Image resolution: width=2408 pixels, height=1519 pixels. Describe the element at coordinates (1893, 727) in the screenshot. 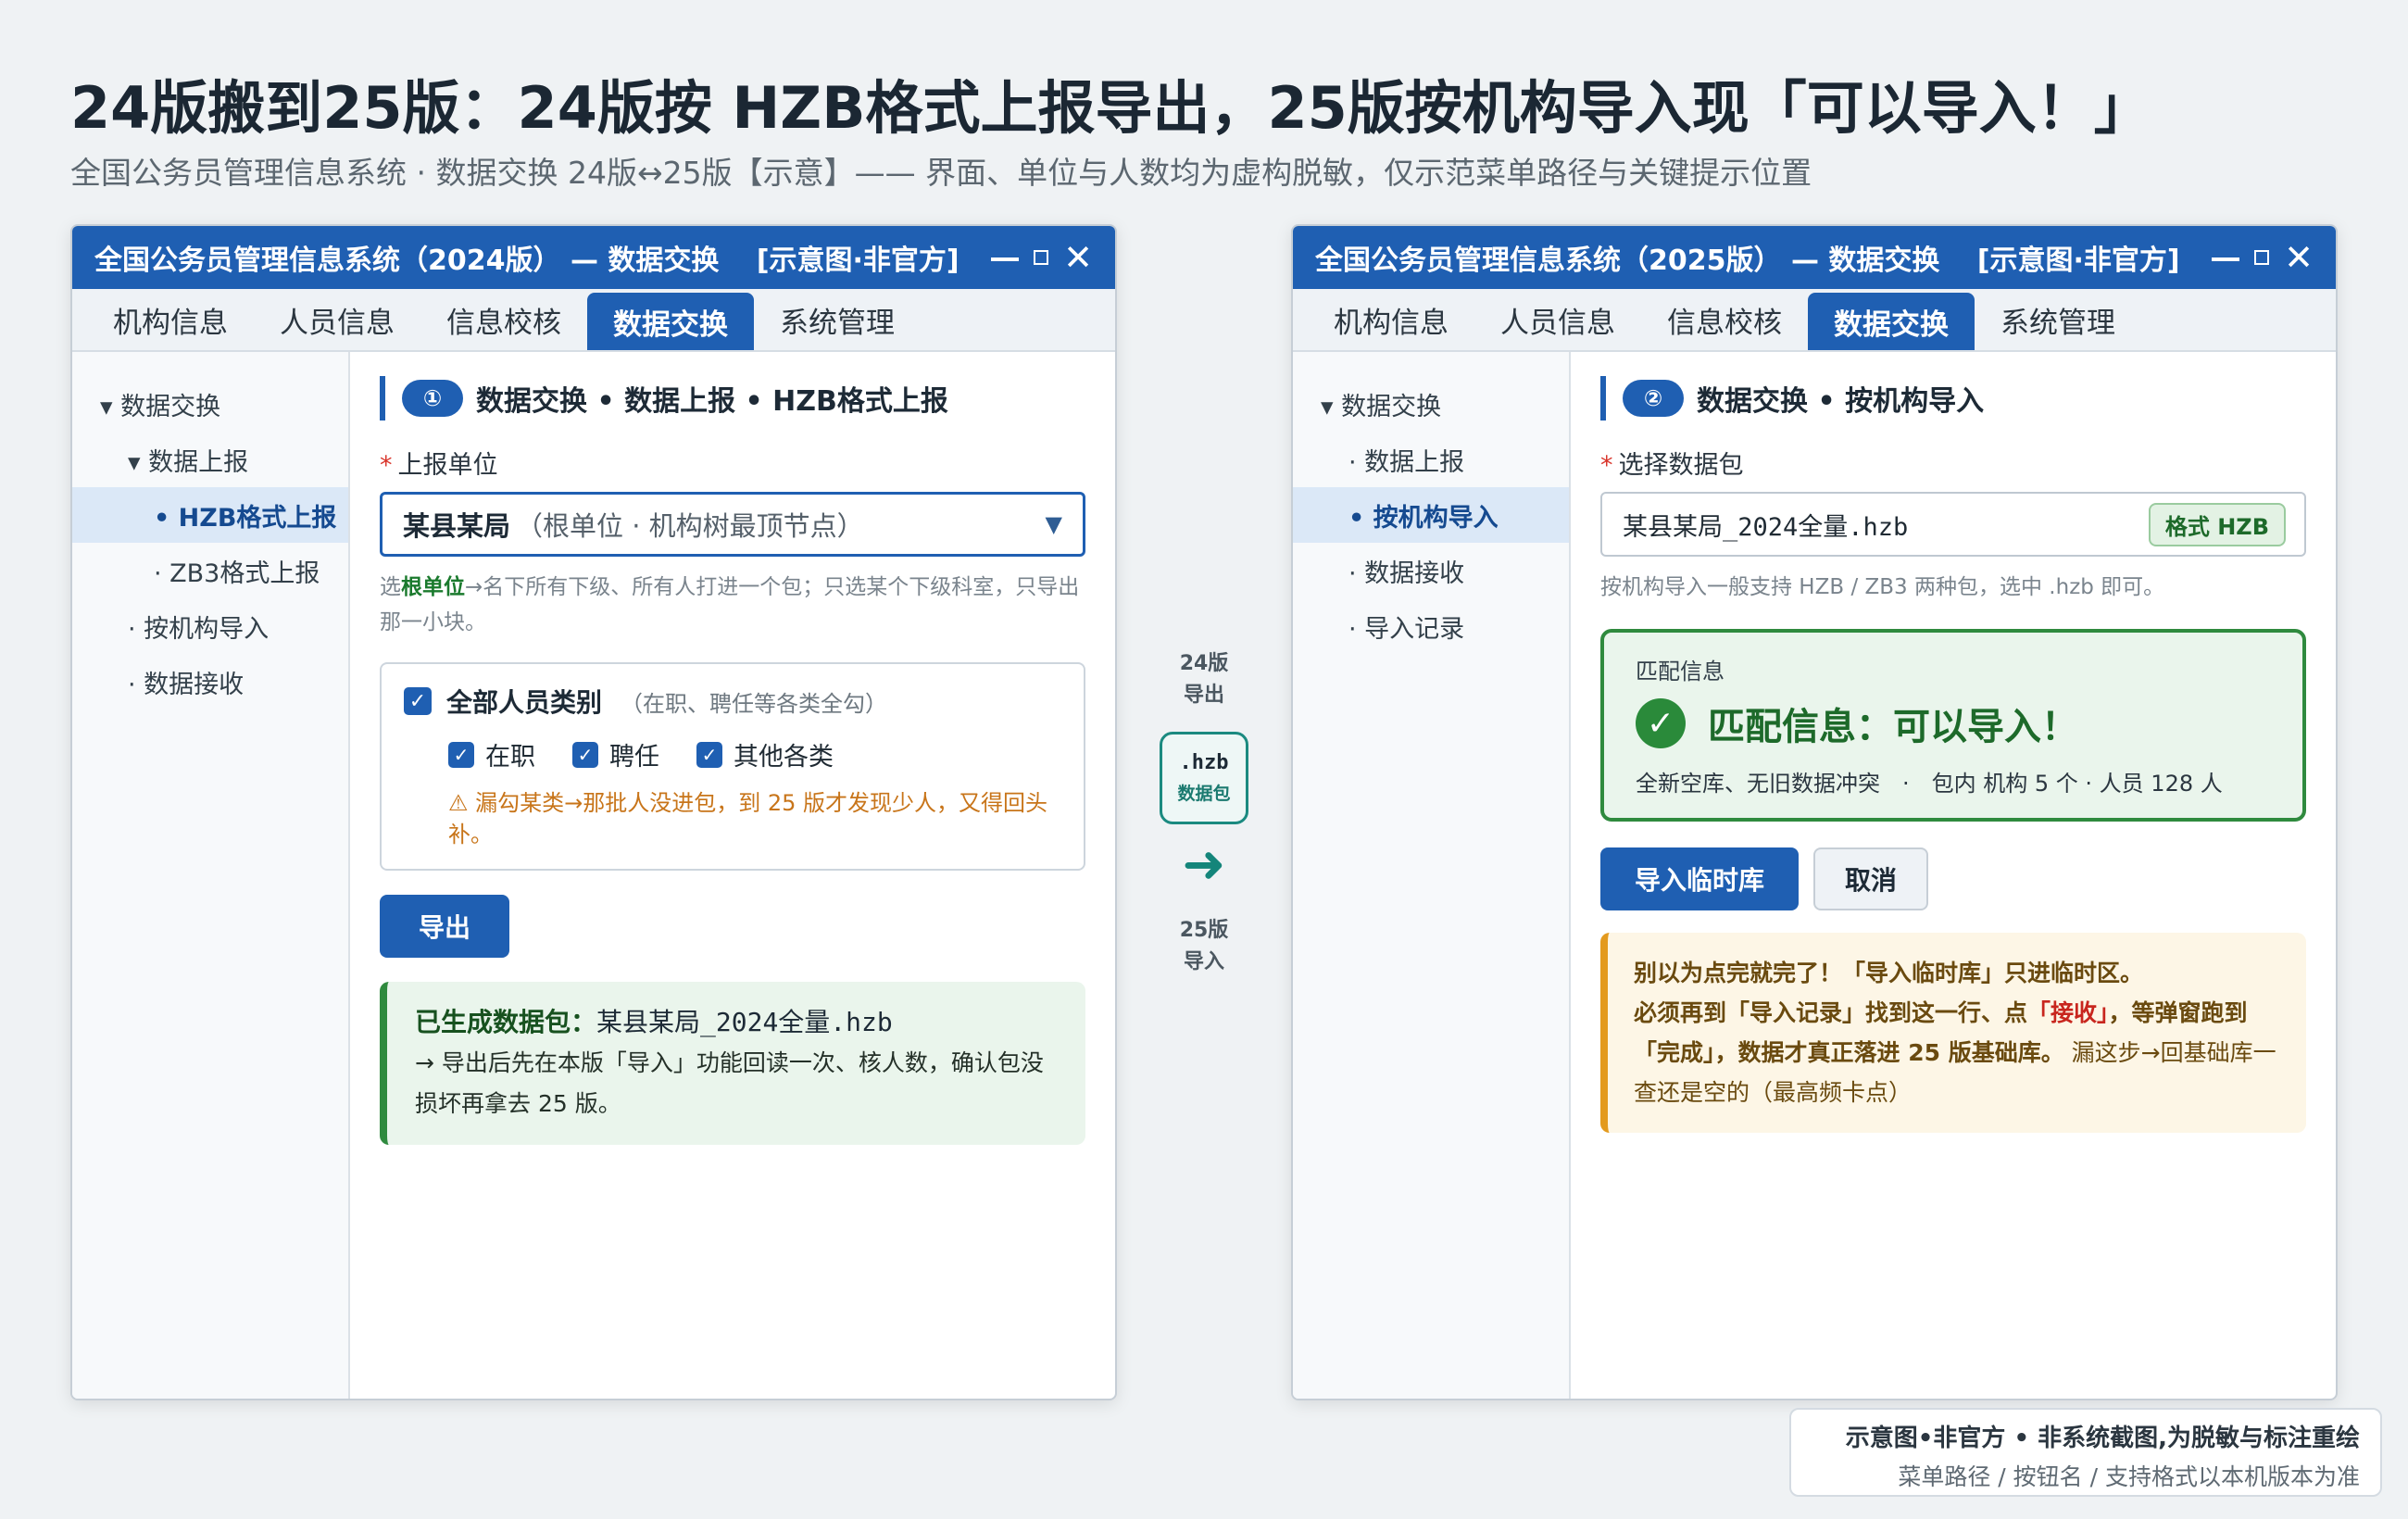

I see `match-status: 匹配信息：可以导入！` at that location.